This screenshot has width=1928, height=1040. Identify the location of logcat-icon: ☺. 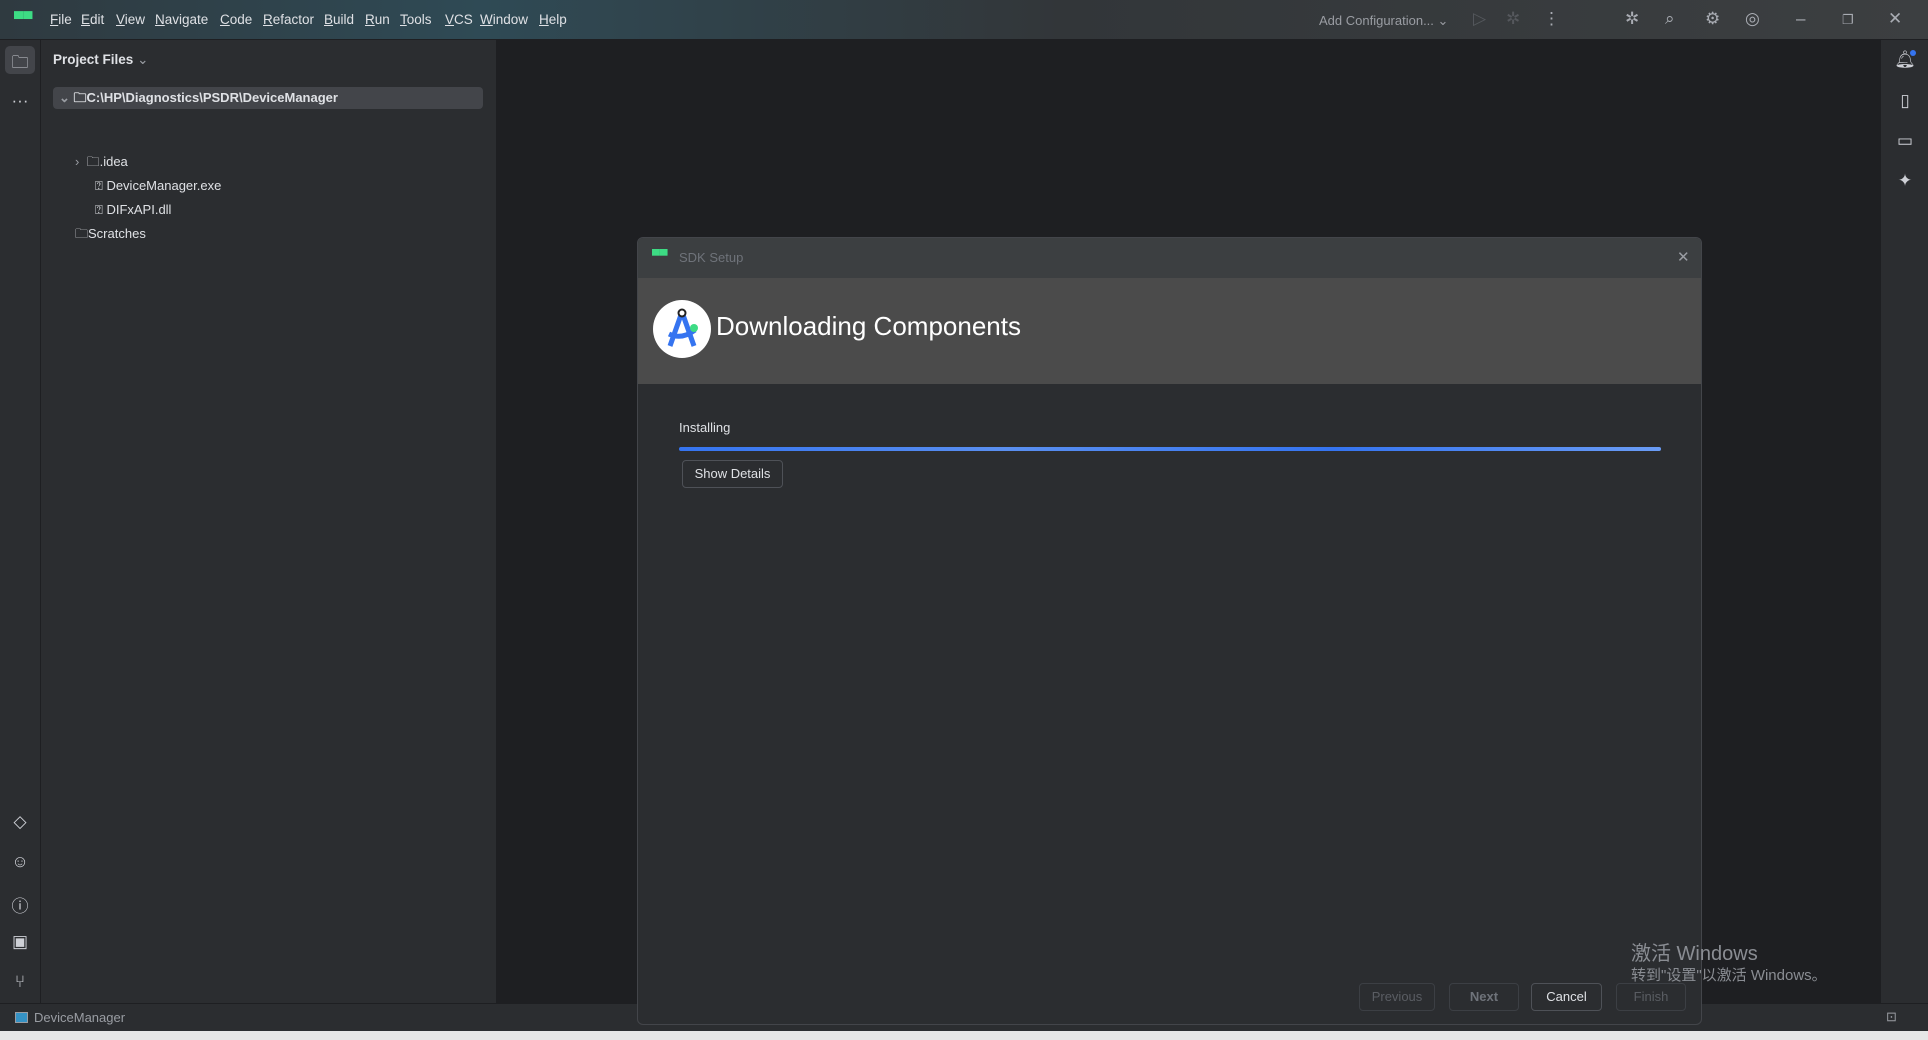
(20, 862).